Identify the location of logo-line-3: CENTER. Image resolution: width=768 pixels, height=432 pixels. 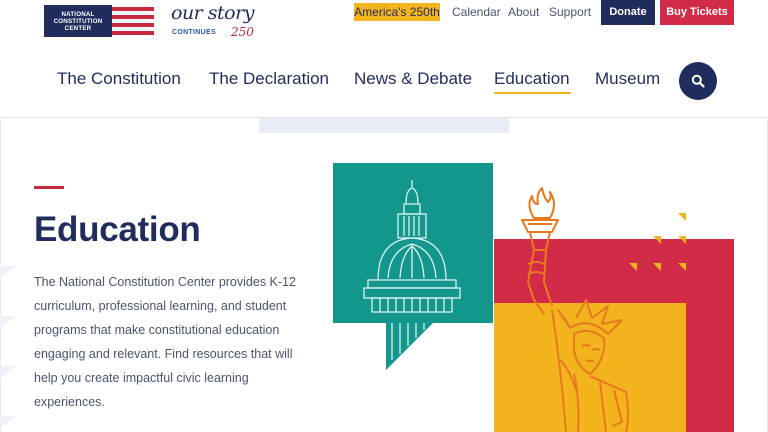
(78, 28).